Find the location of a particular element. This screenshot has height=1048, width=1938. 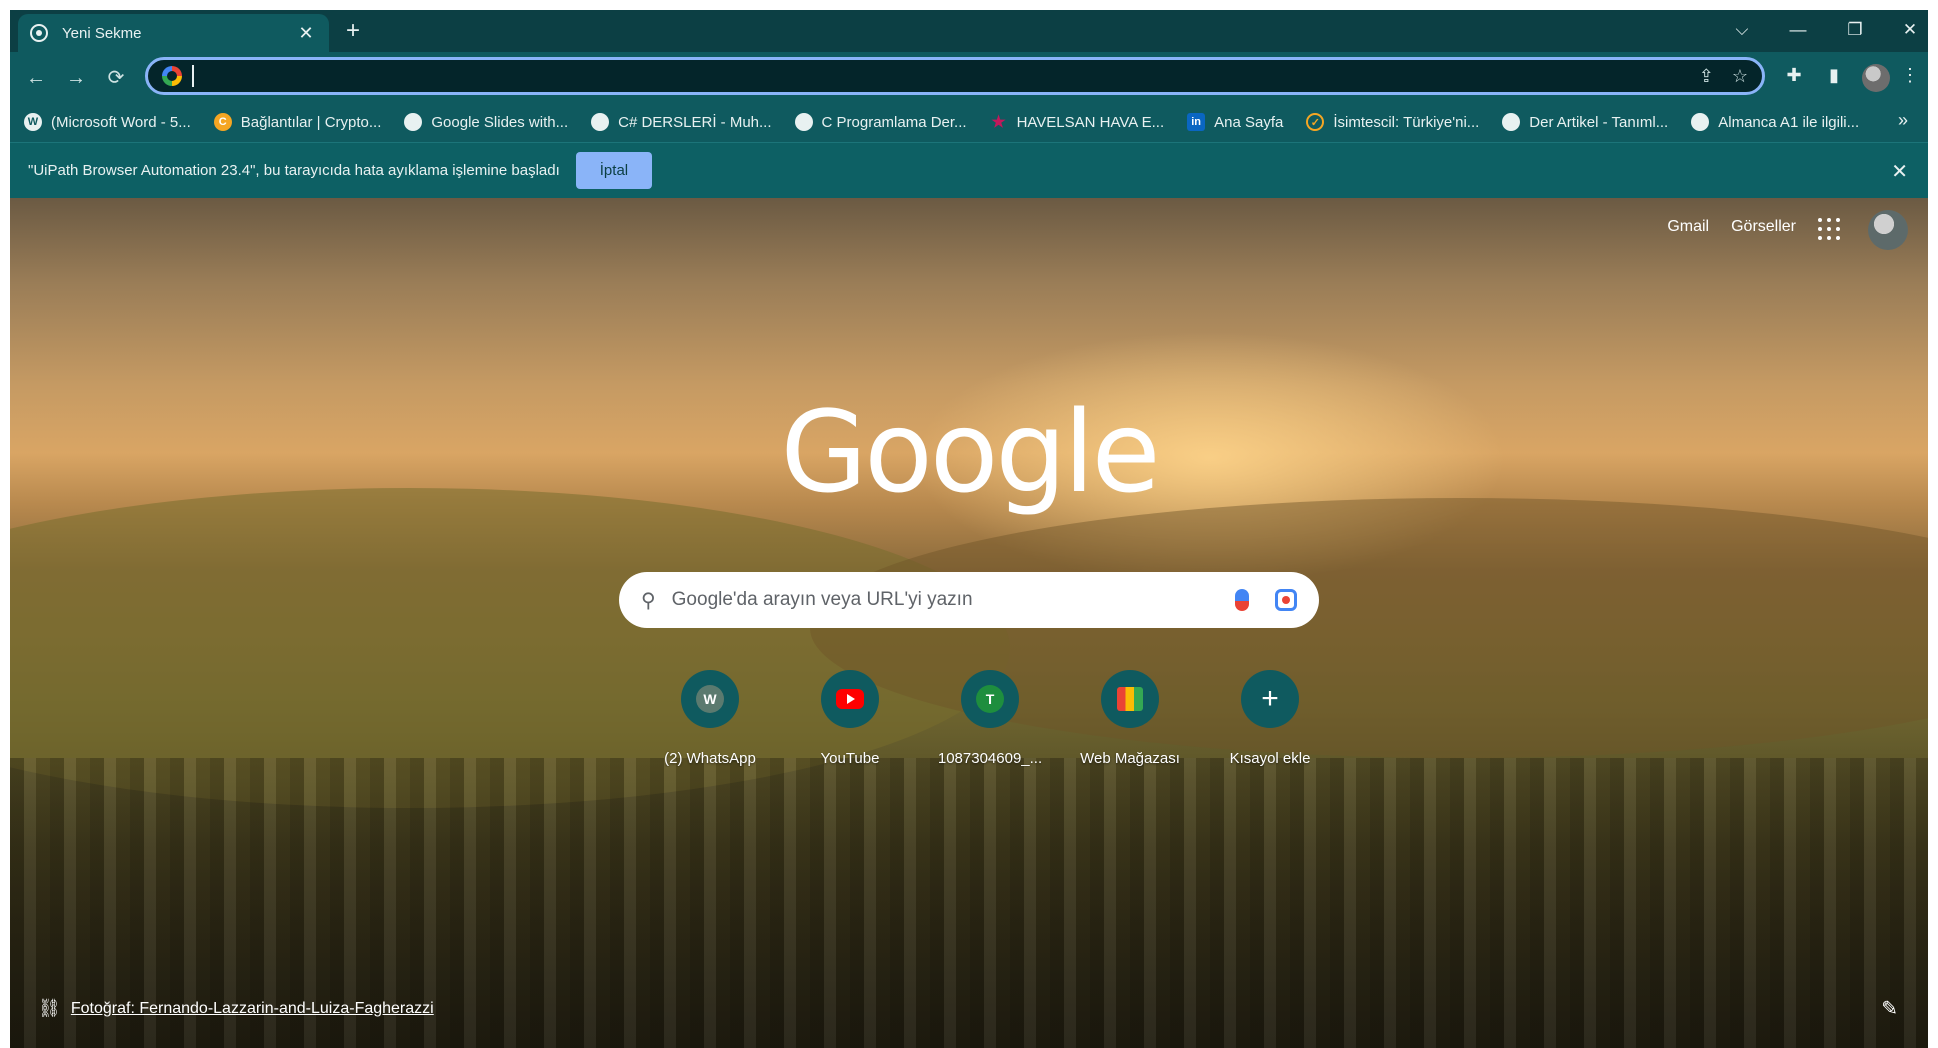

cancel-button: İptal is located at coordinates (614, 170).